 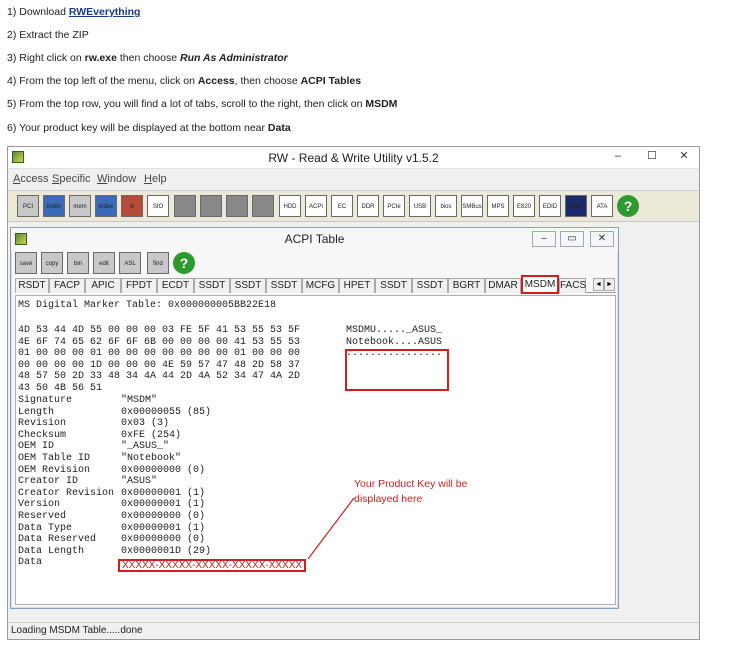 I want to click on toolbar-mem-index-icon: index, so click(x=106, y=206).